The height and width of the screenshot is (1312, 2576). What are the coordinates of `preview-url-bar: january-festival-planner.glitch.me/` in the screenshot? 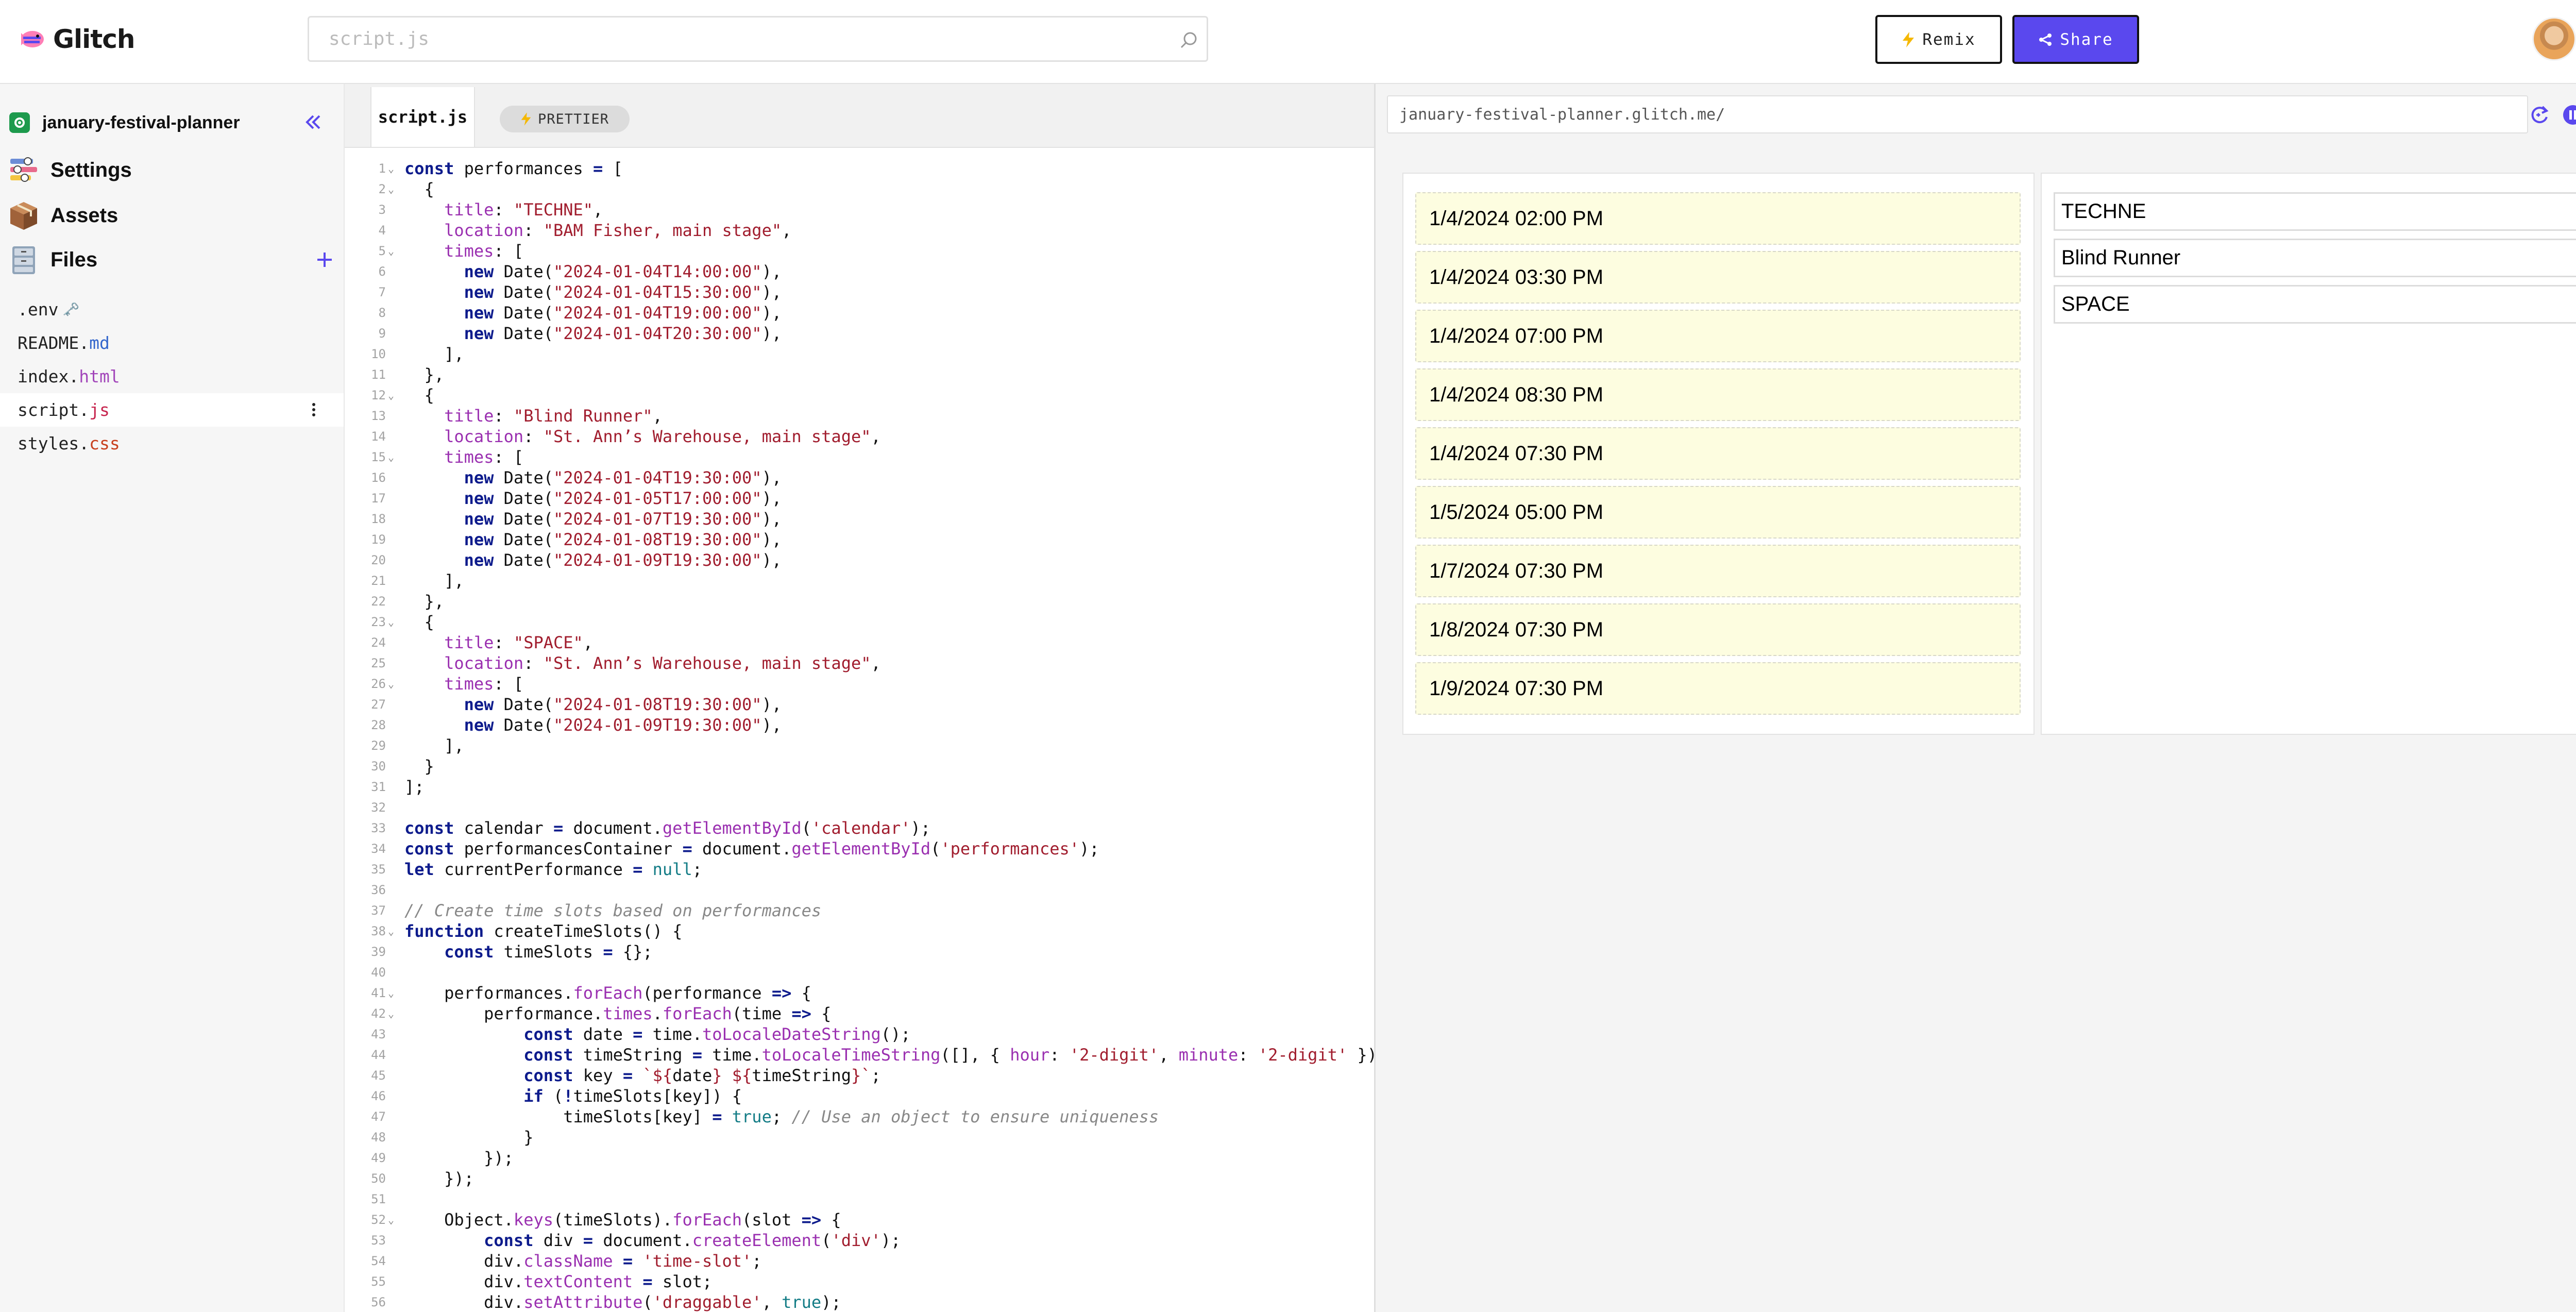 It's located at (1957, 114).